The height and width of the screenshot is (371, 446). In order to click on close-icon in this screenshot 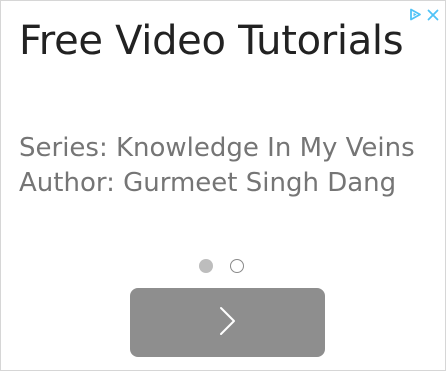, I will do `click(432, 14)`.